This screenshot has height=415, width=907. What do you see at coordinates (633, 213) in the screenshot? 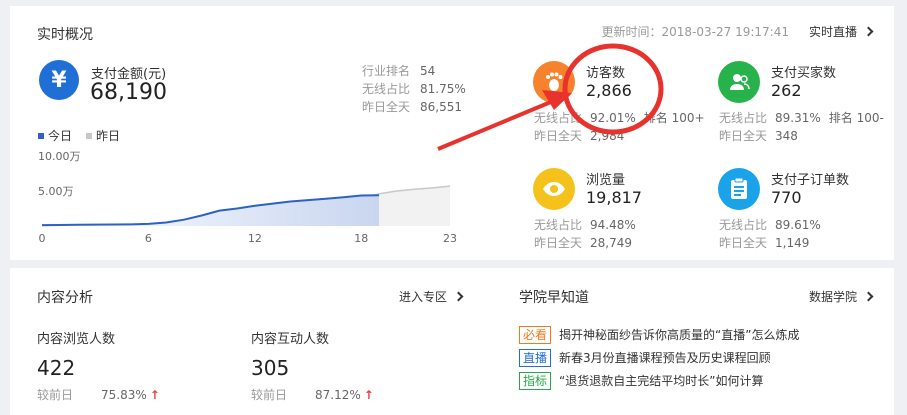
I see `metric-pageviews: 浏览量 19,817 无线占比 94.48% 昨日全天 28,749` at bounding box center [633, 213].